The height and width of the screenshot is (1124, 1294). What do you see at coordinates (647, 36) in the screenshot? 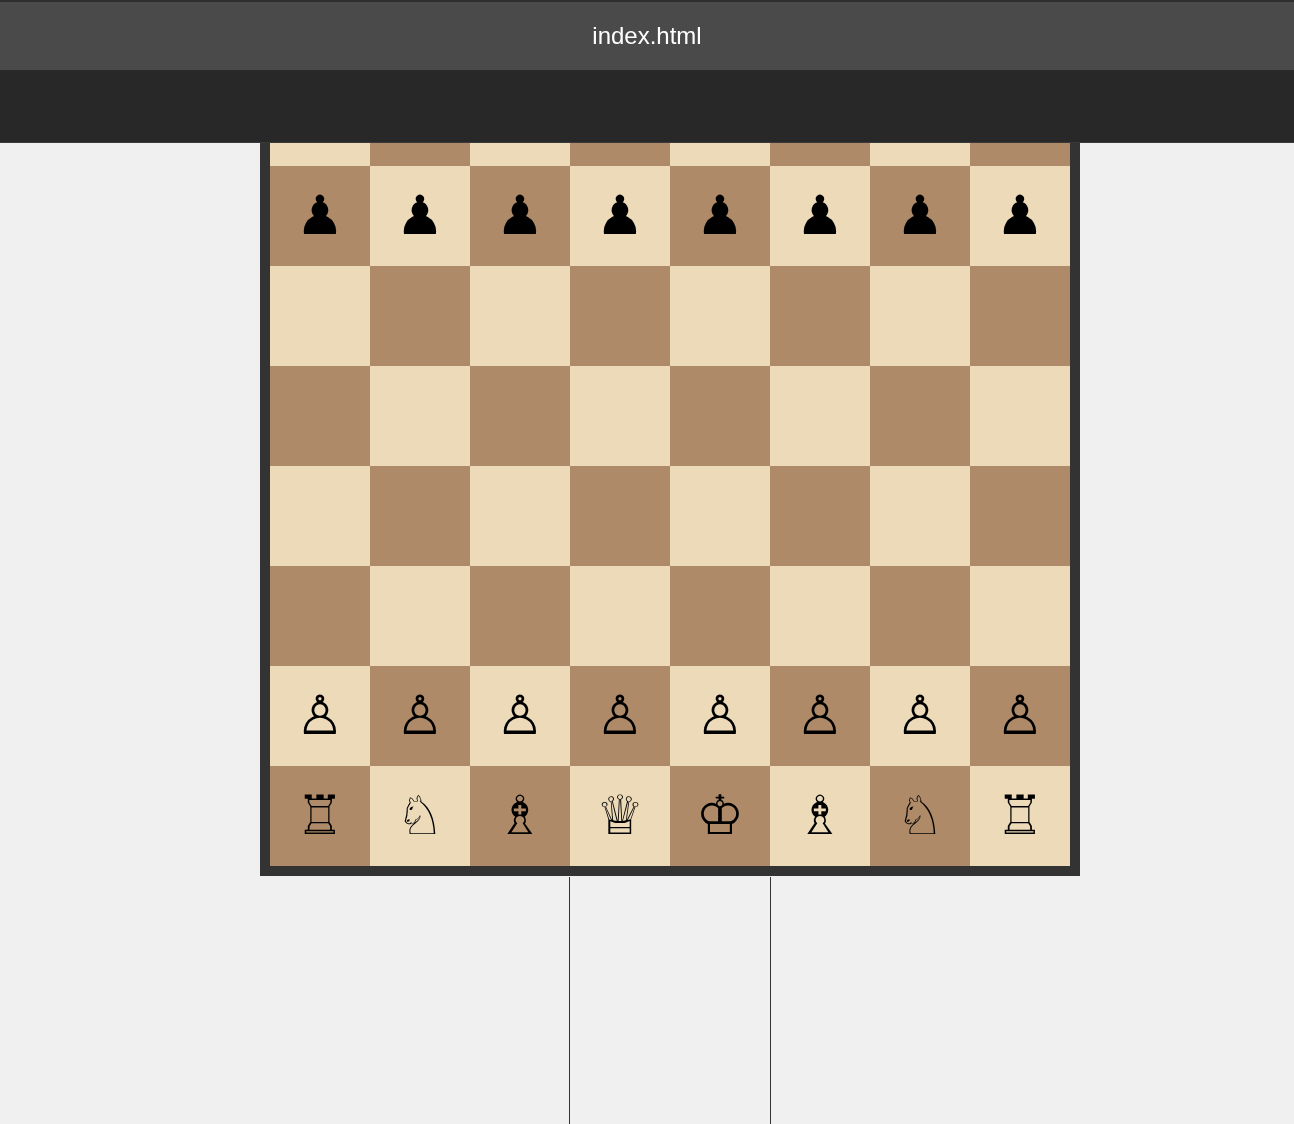
I see `window-title: index.html` at bounding box center [647, 36].